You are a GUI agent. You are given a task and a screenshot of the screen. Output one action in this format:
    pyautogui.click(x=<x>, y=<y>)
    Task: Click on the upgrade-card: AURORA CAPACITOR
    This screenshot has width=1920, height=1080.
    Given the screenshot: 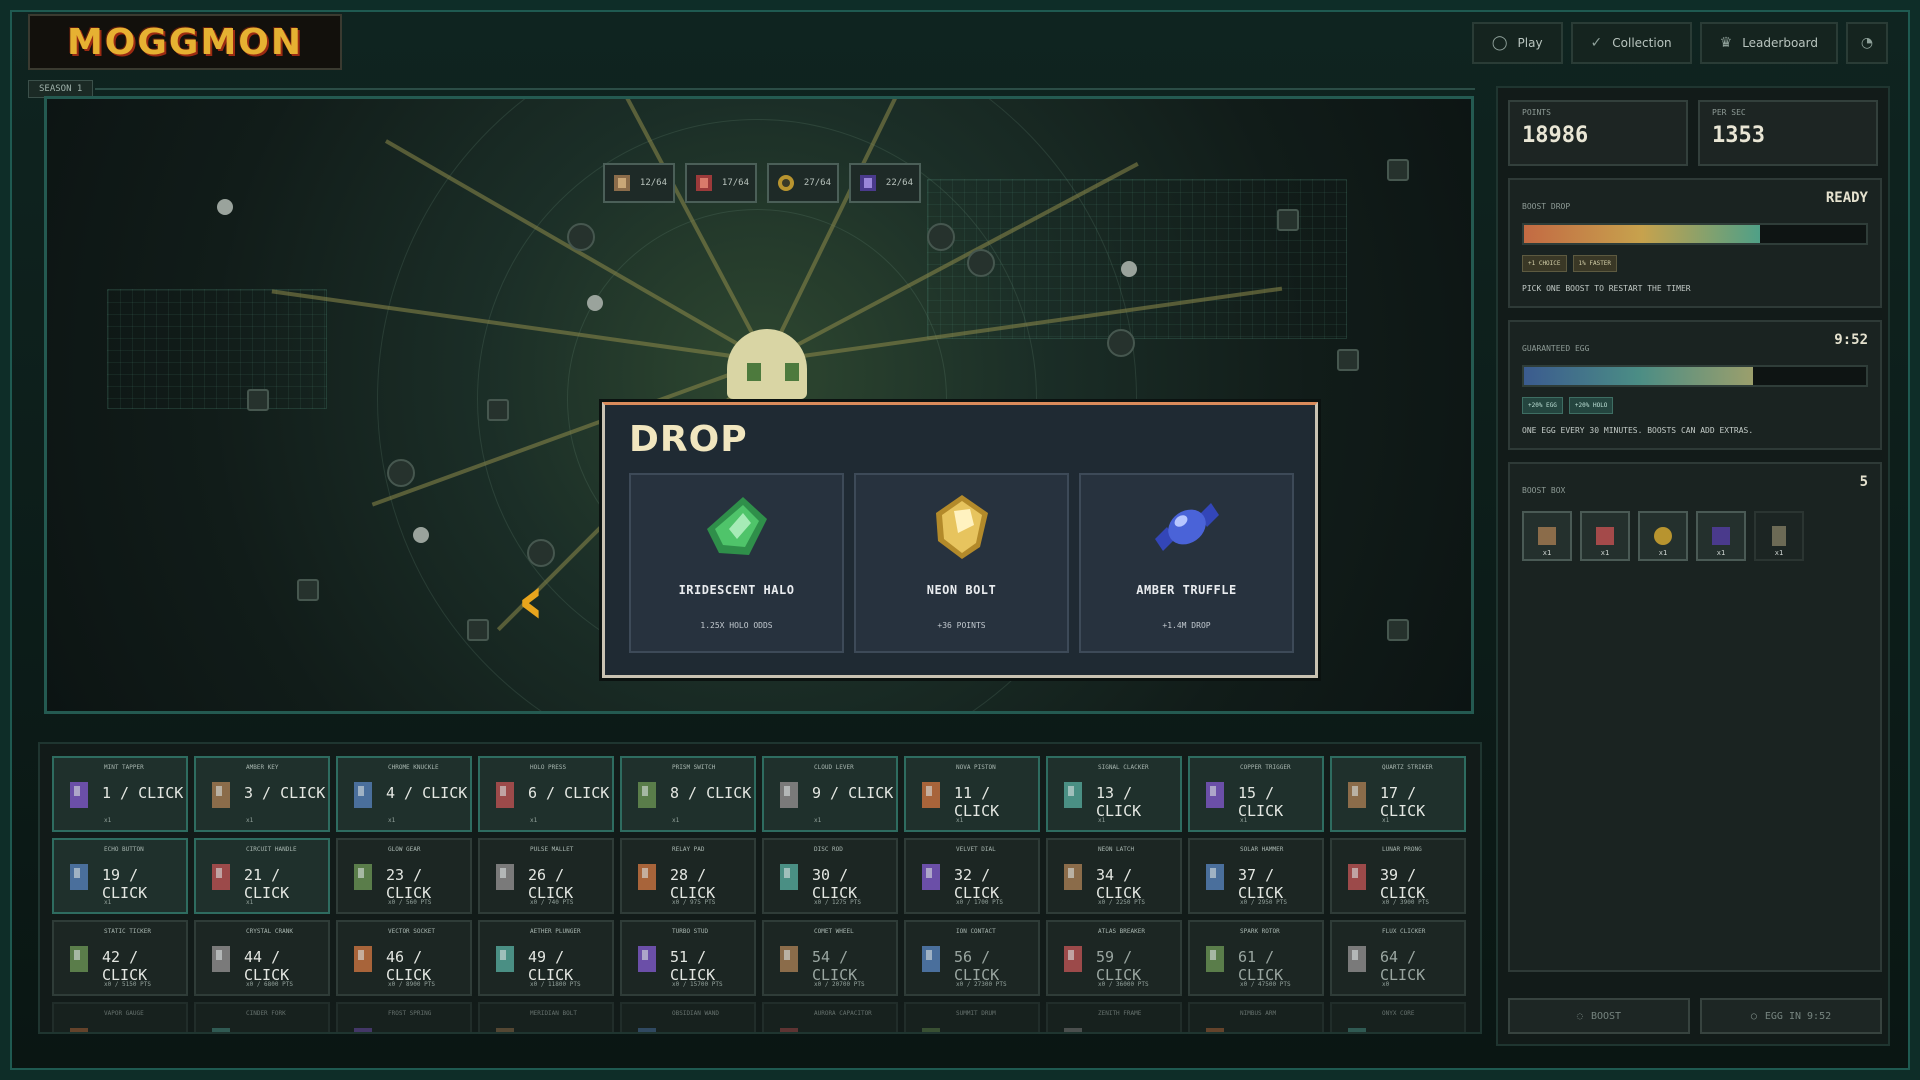 What is the action you would take?
    pyautogui.click(x=830, y=1017)
    